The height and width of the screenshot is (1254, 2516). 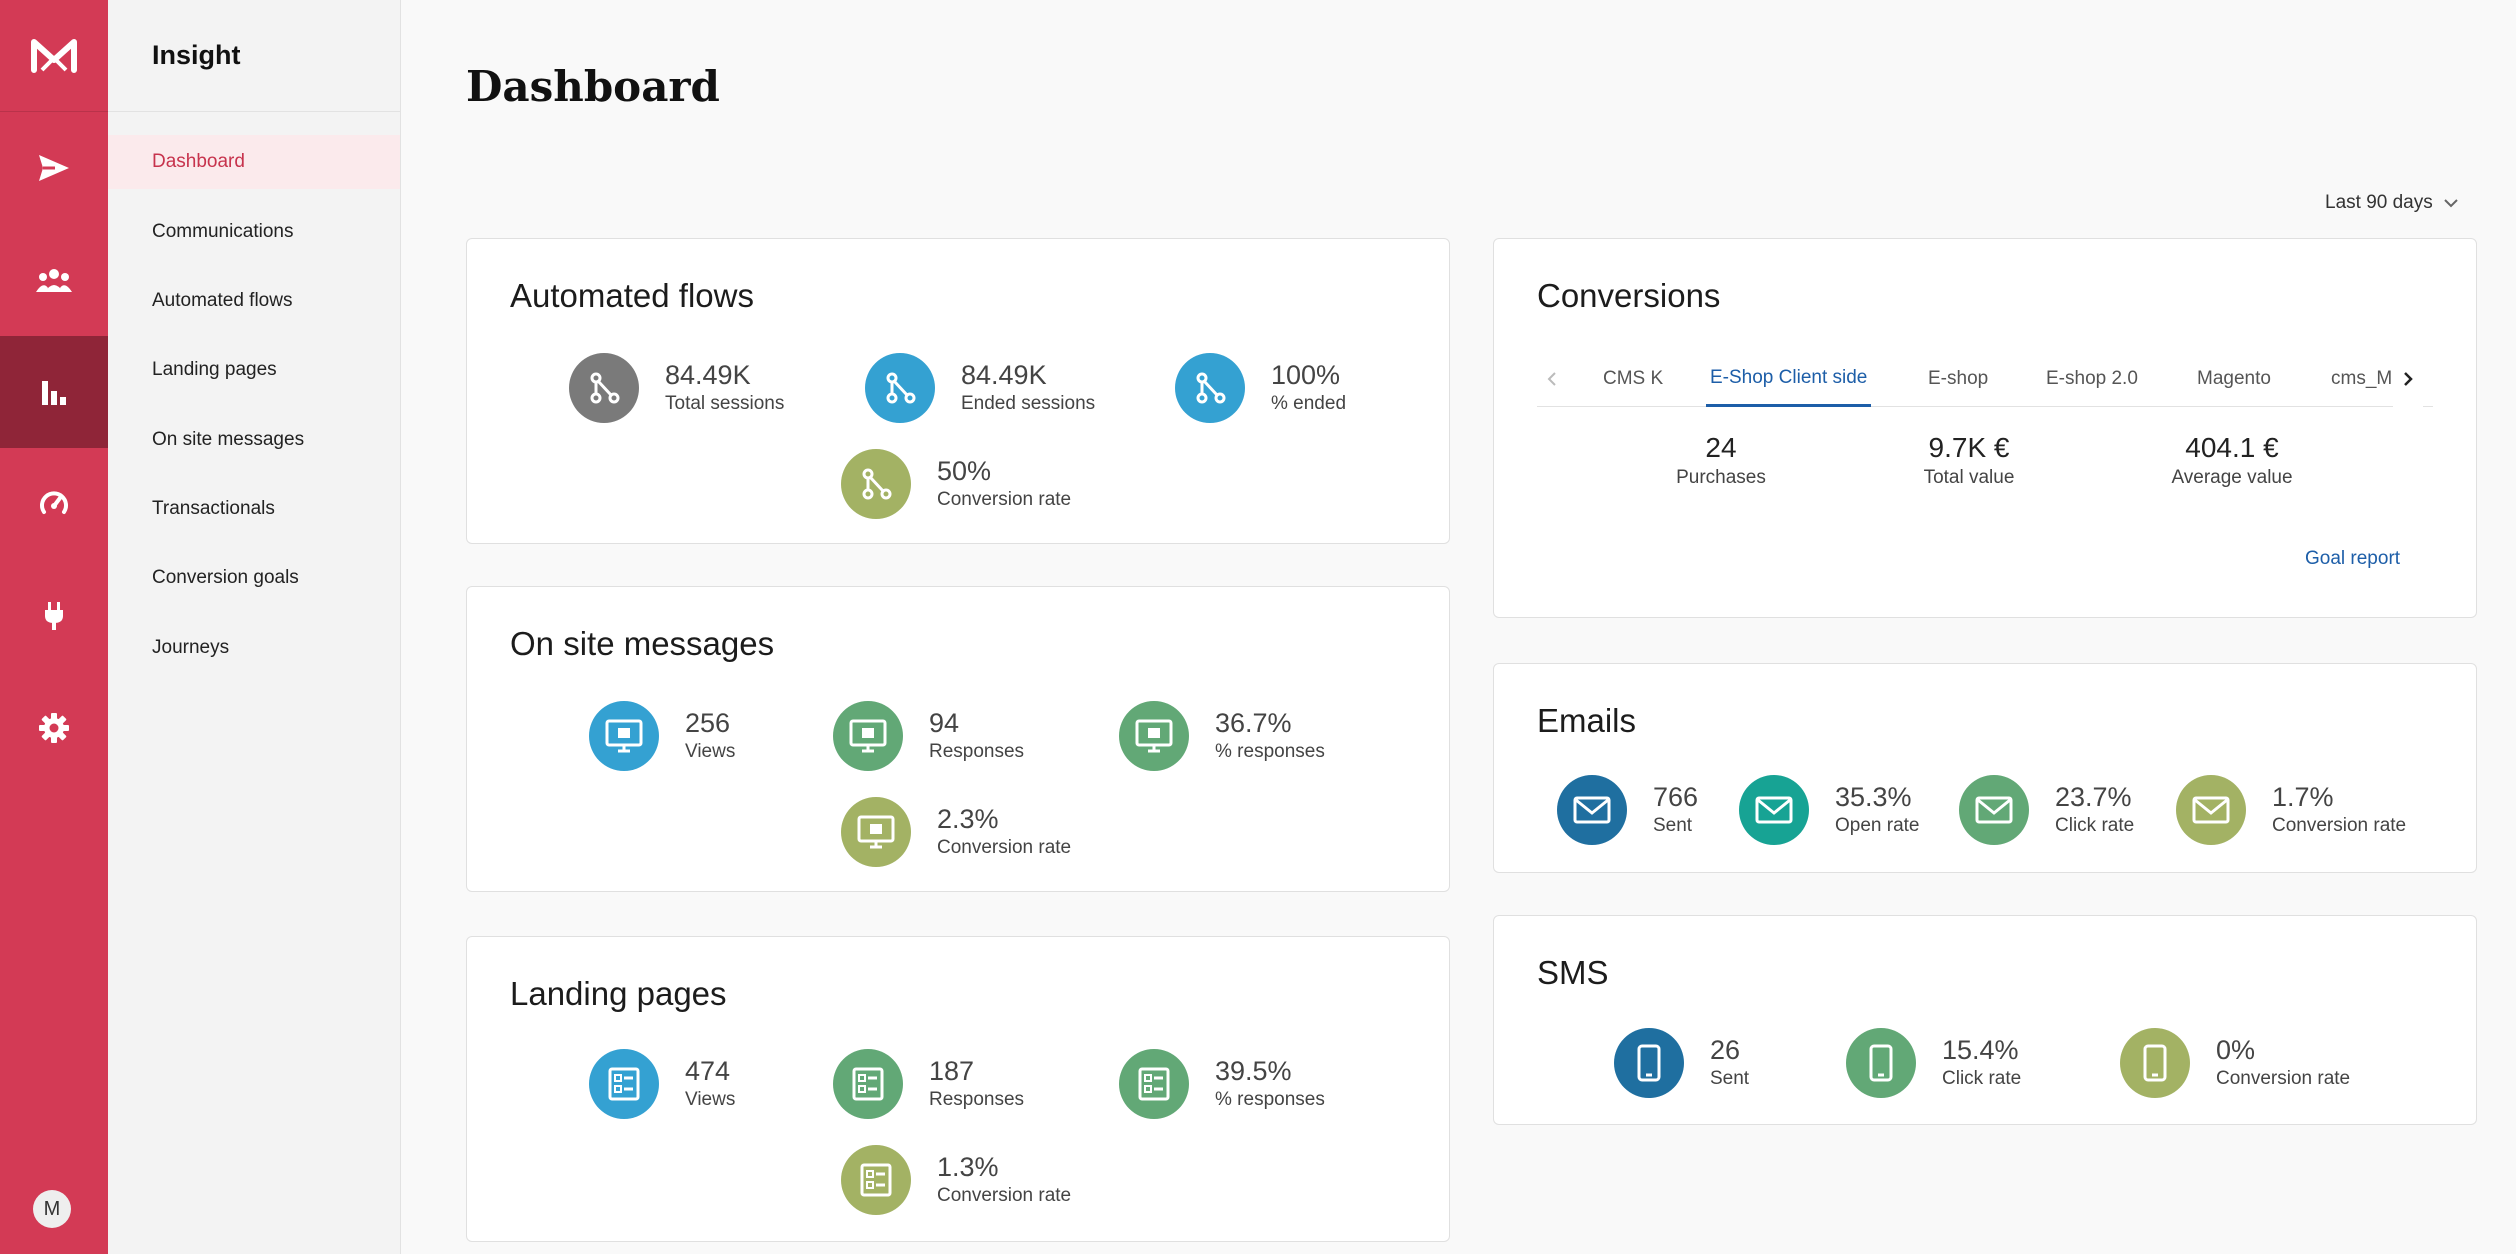 I want to click on stat-value: 26, so click(x=1725, y=1050).